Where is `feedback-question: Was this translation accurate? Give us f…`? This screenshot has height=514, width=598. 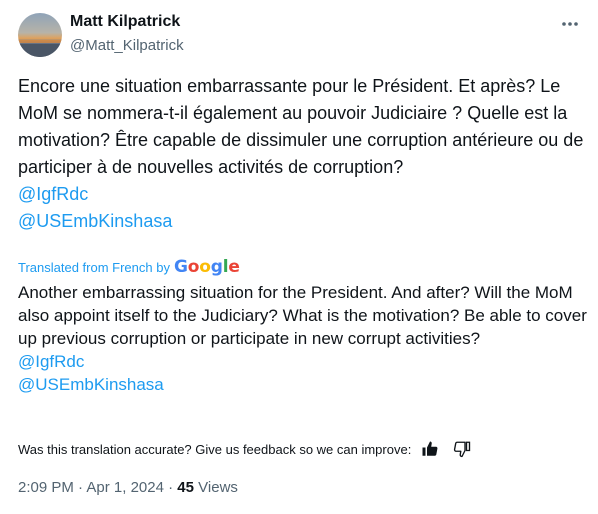 feedback-question: Was this translation accurate? Give us f… is located at coordinates (215, 449).